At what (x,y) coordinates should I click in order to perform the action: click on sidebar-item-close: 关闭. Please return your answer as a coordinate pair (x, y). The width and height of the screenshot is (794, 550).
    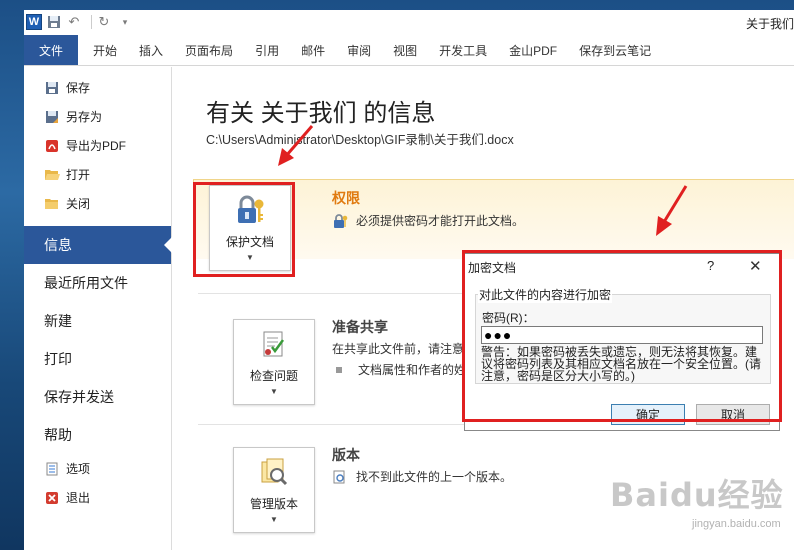
    Looking at the image, I should click on (97, 203).